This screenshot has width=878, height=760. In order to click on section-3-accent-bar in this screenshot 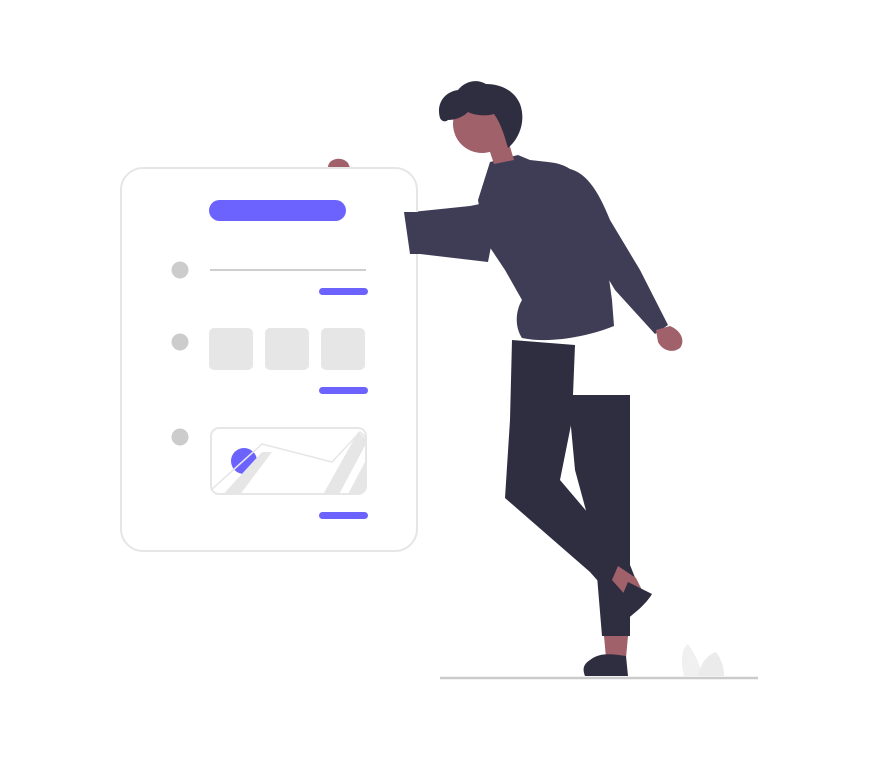, I will do `click(343, 515)`.